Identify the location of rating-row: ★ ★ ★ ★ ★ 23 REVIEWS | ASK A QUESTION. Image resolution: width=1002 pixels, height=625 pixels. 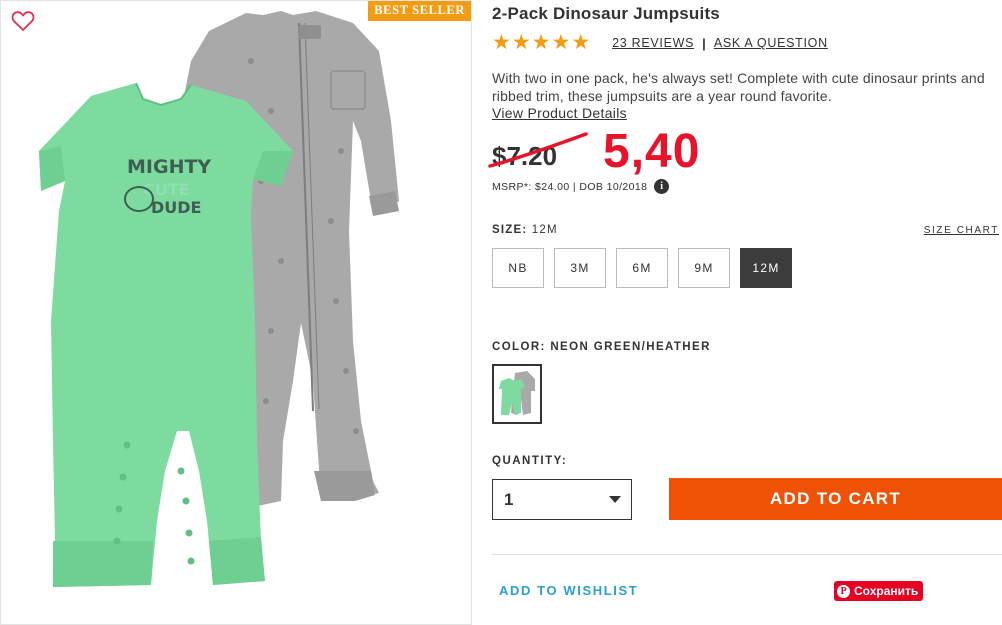
(660, 43).